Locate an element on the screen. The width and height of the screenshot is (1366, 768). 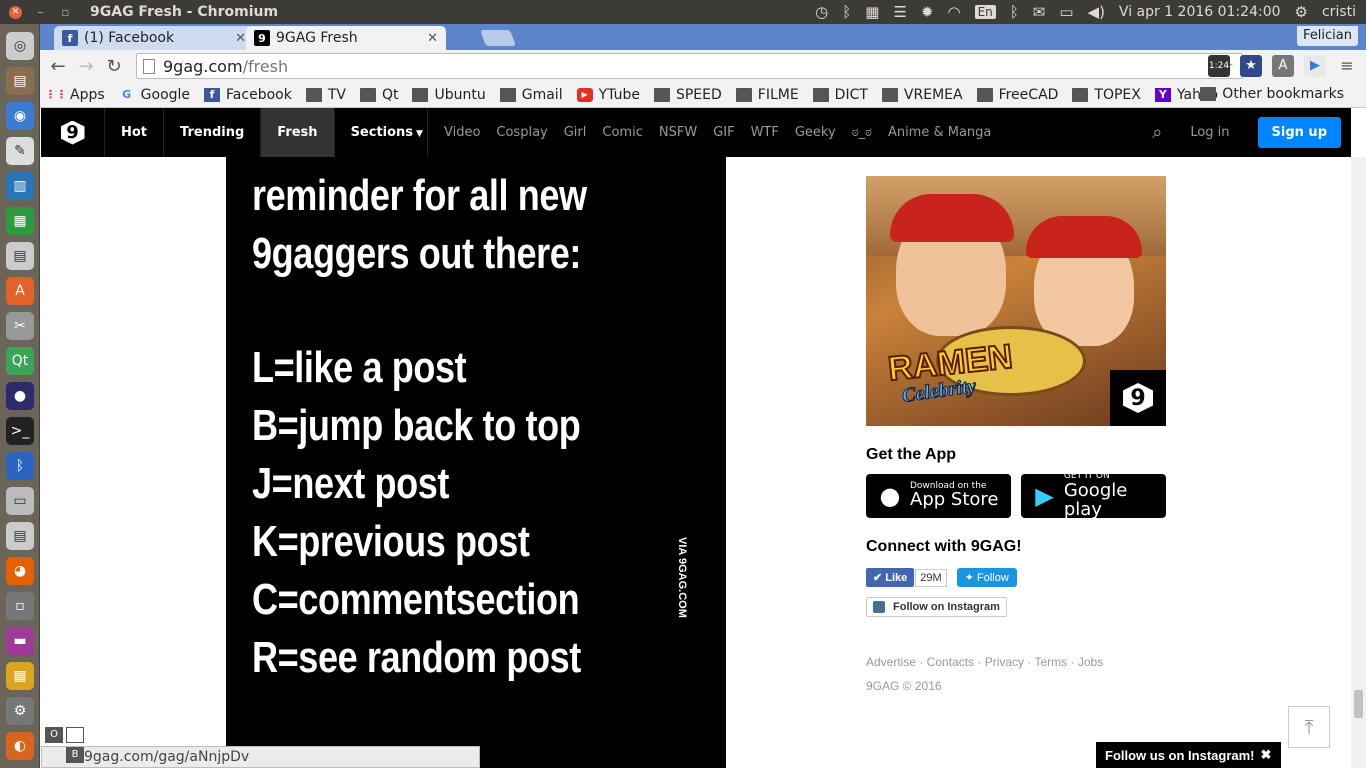
section-gif: GIF is located at coordinates (723, 132).